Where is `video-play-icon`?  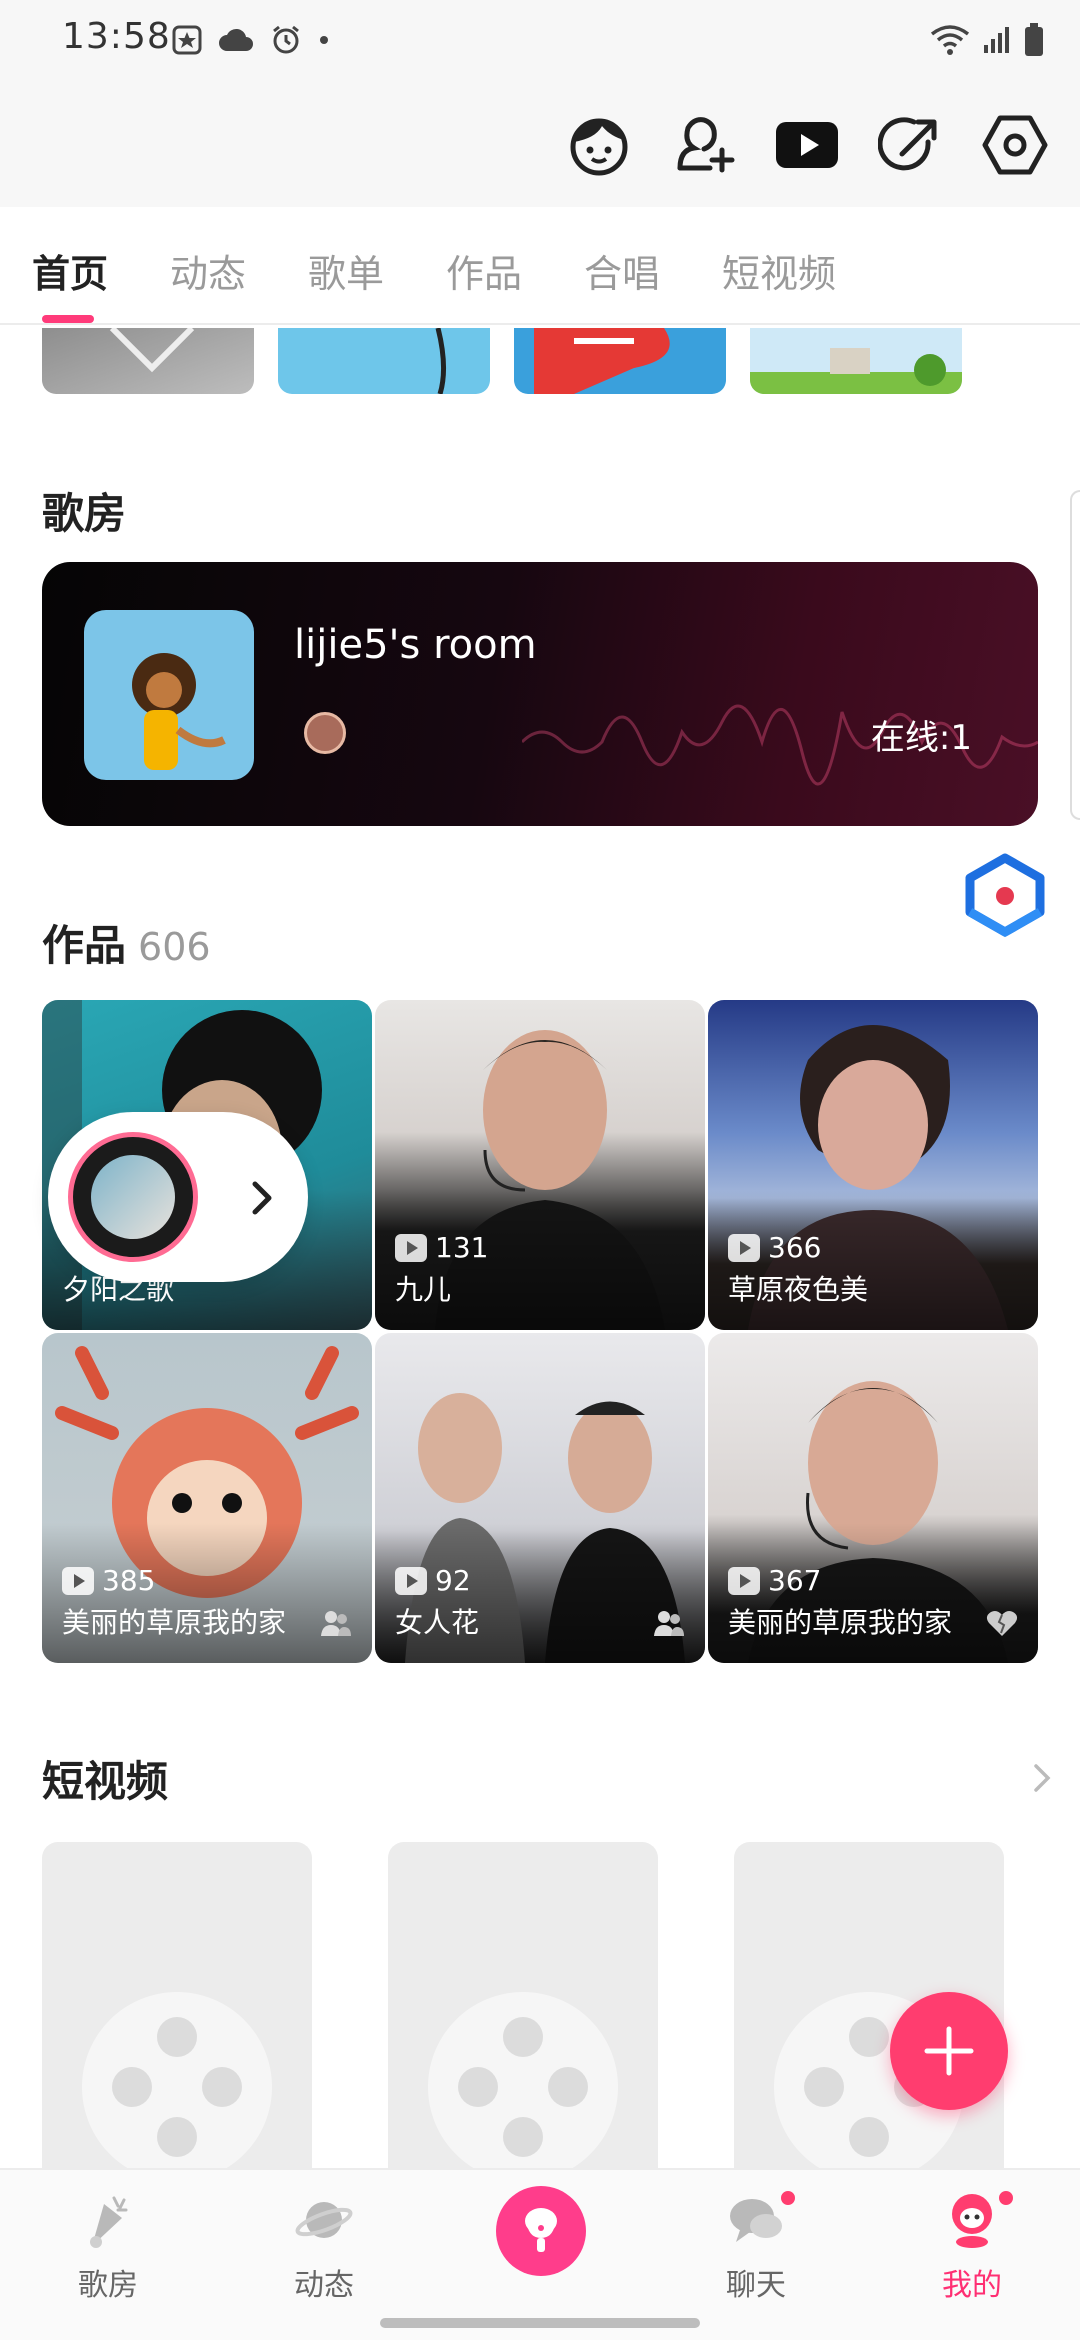
video-play-icon is located at coordinates (807, 145).